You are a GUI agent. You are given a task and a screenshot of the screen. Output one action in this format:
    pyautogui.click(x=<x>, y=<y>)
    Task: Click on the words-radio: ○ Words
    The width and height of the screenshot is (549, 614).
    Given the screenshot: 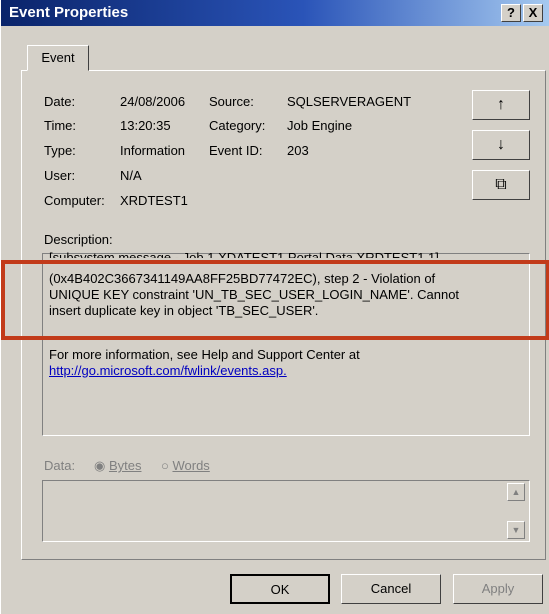 What is the action you would take?
    pyautogui.click(x=185, y=465)
    